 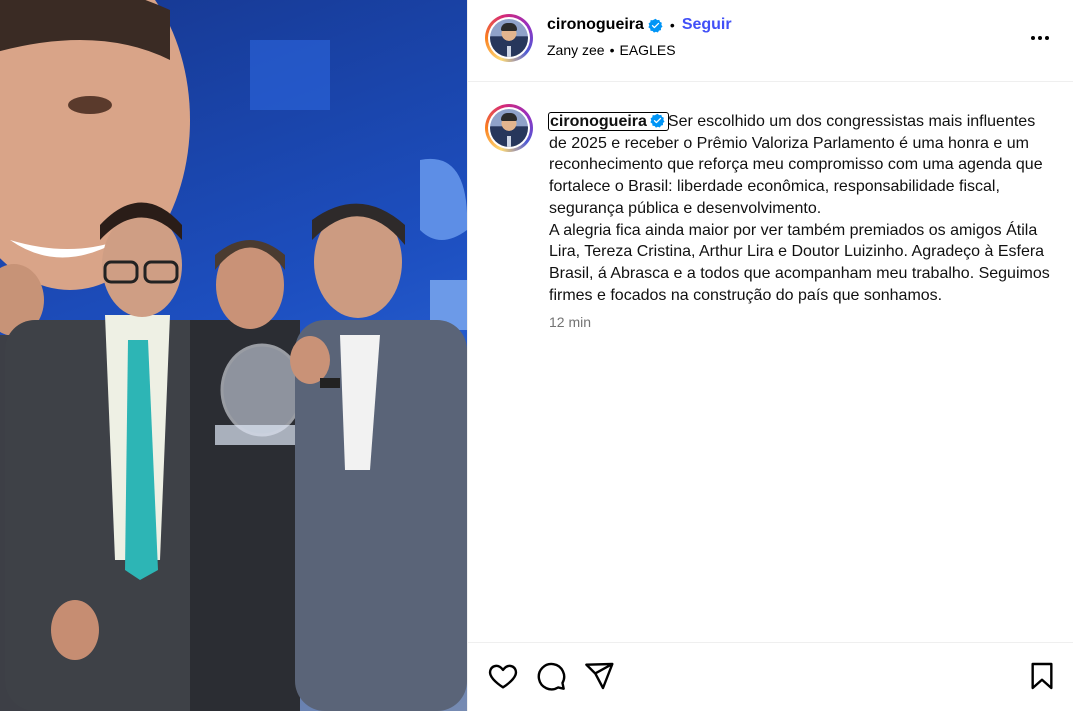 I want to click on caption-username: cironogueira, so click(x=608, y=121).